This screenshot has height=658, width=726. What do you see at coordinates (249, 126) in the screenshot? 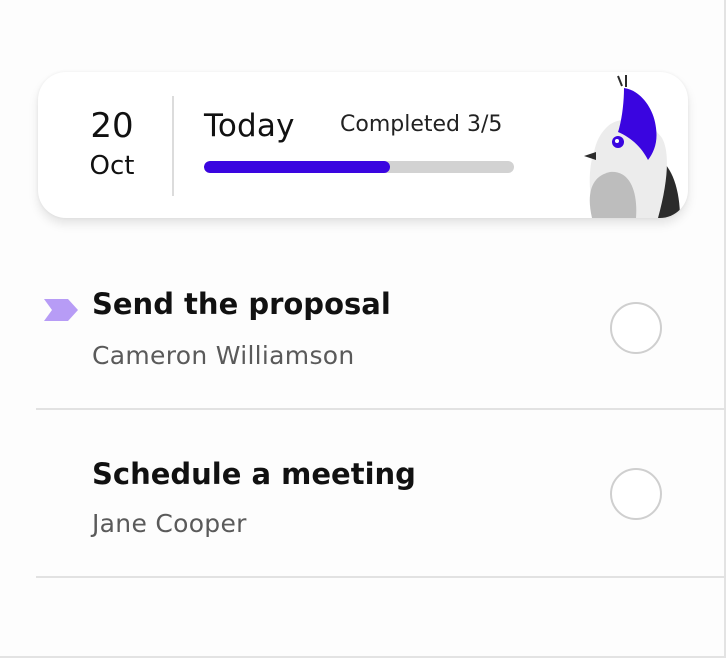
I see `page-title: Today` at bounding box center [249, 126].